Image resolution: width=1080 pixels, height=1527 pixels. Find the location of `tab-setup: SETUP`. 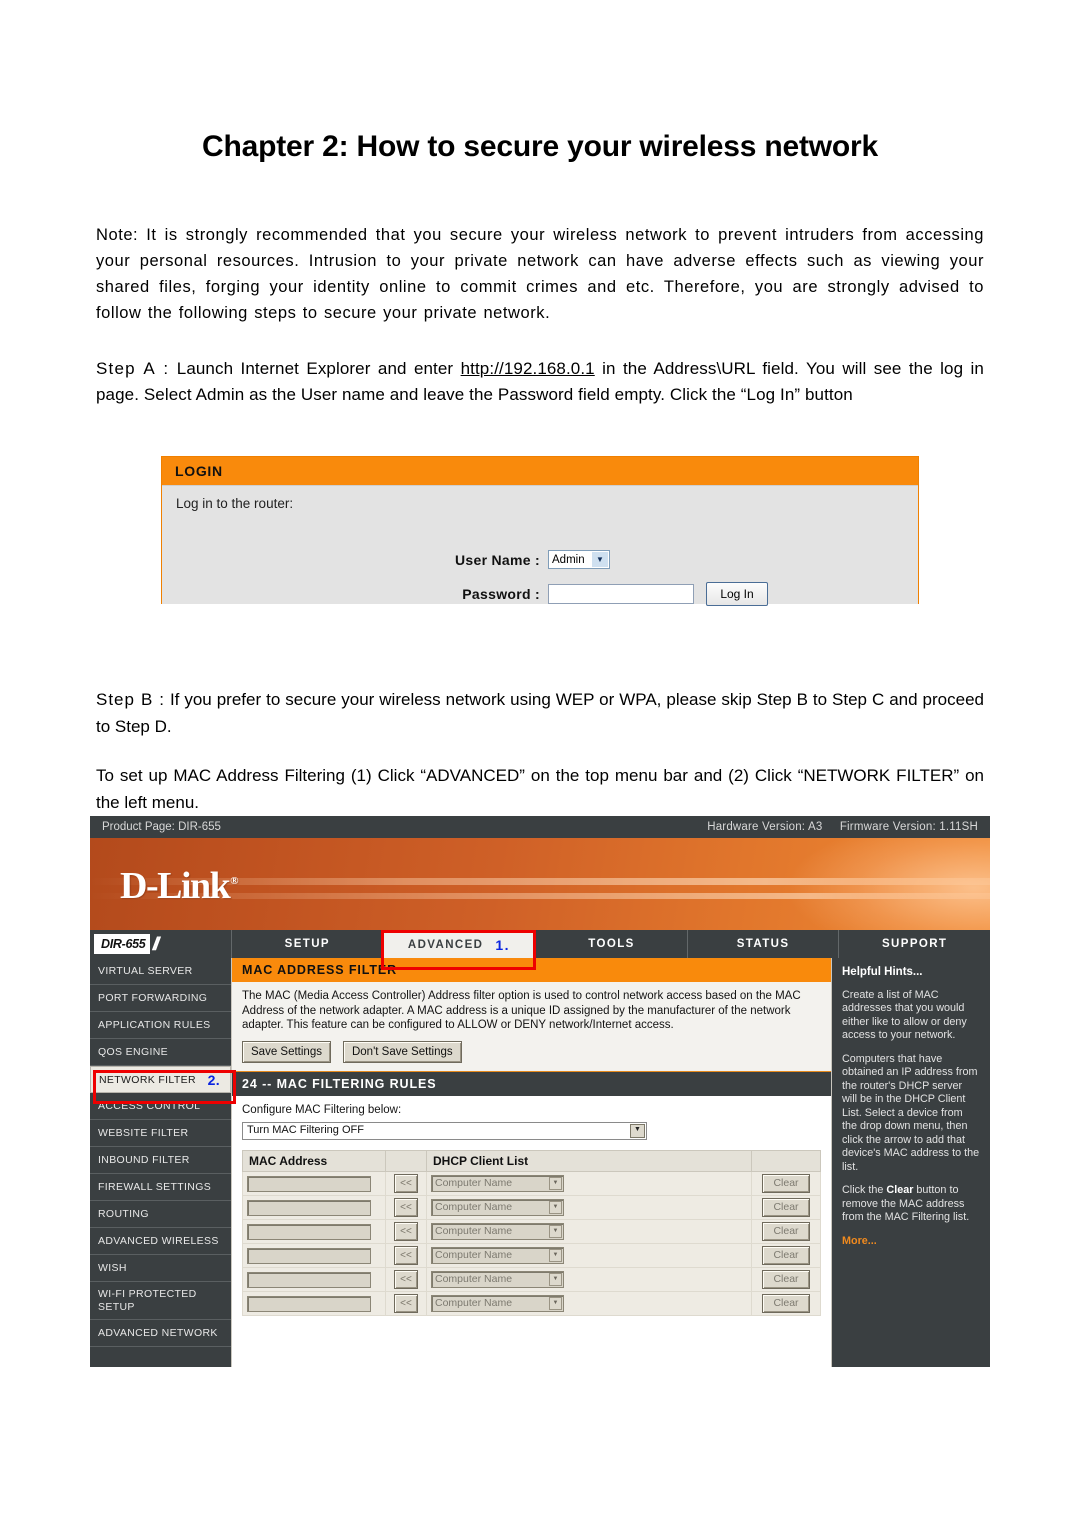

tab-setup: SETUP is located at coordinates (307, 944).